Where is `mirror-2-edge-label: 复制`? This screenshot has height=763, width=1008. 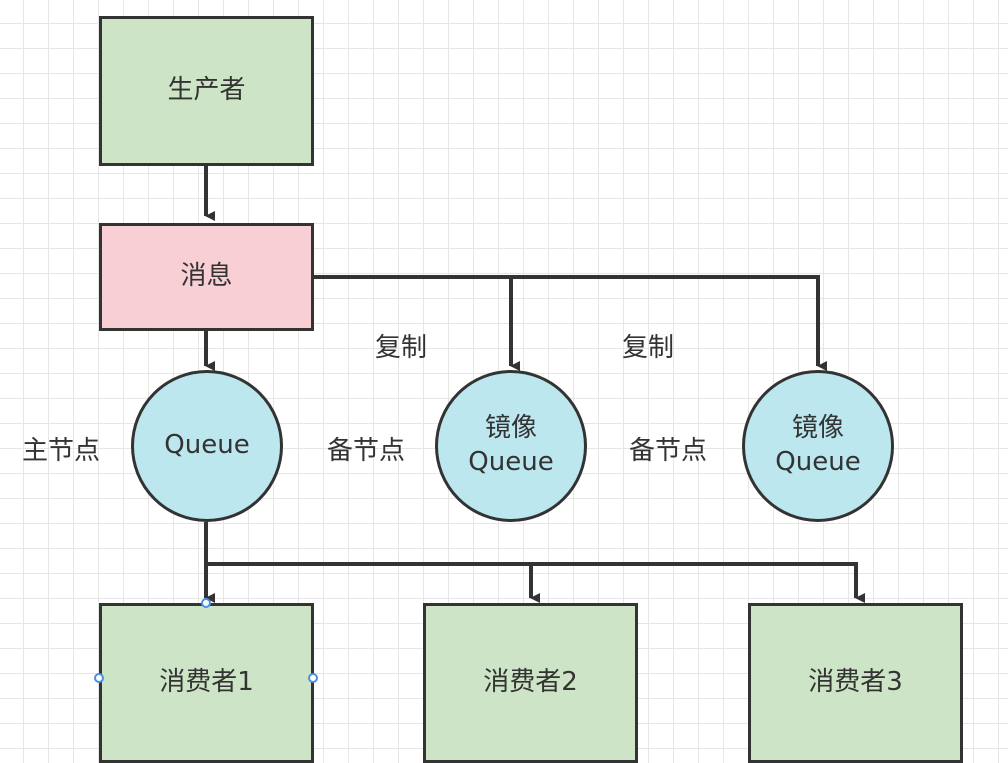
mirror-2-edge-label: 复制 is located at coordinates (648, 348).